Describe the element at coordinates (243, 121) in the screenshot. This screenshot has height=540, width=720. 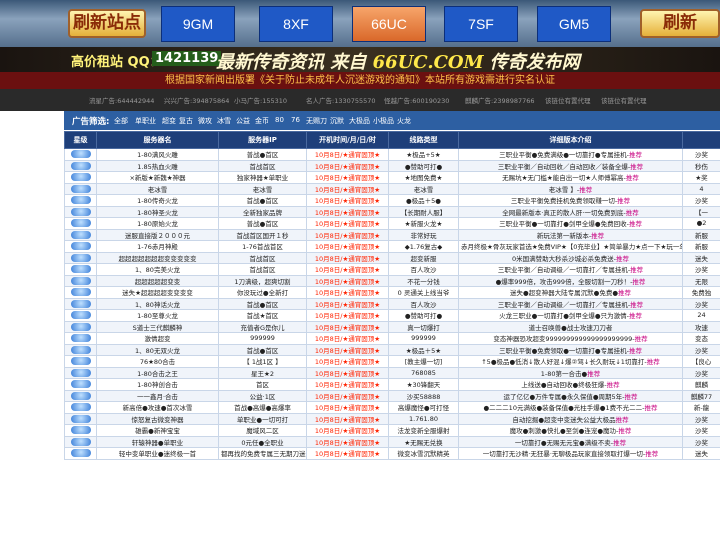
I see `filter-item: 公益` at that location.